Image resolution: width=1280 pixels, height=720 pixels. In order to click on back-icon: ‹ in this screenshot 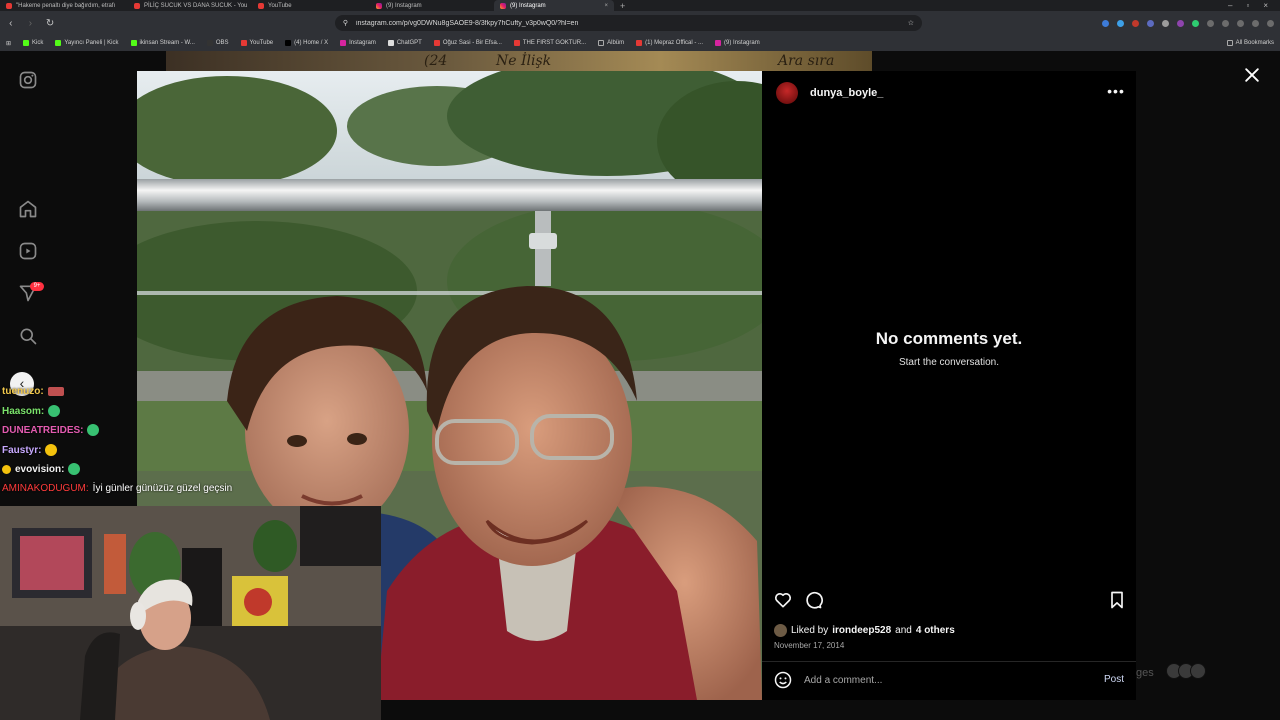, I will do `click(11, 23)`.